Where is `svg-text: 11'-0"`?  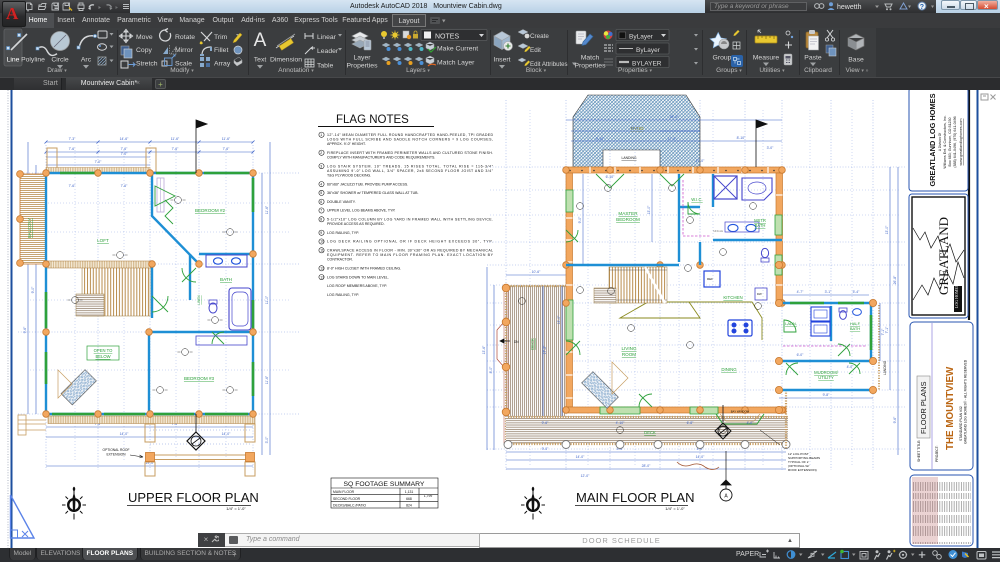 svg-text: 11'-0" is located at coordinates (267, 299).